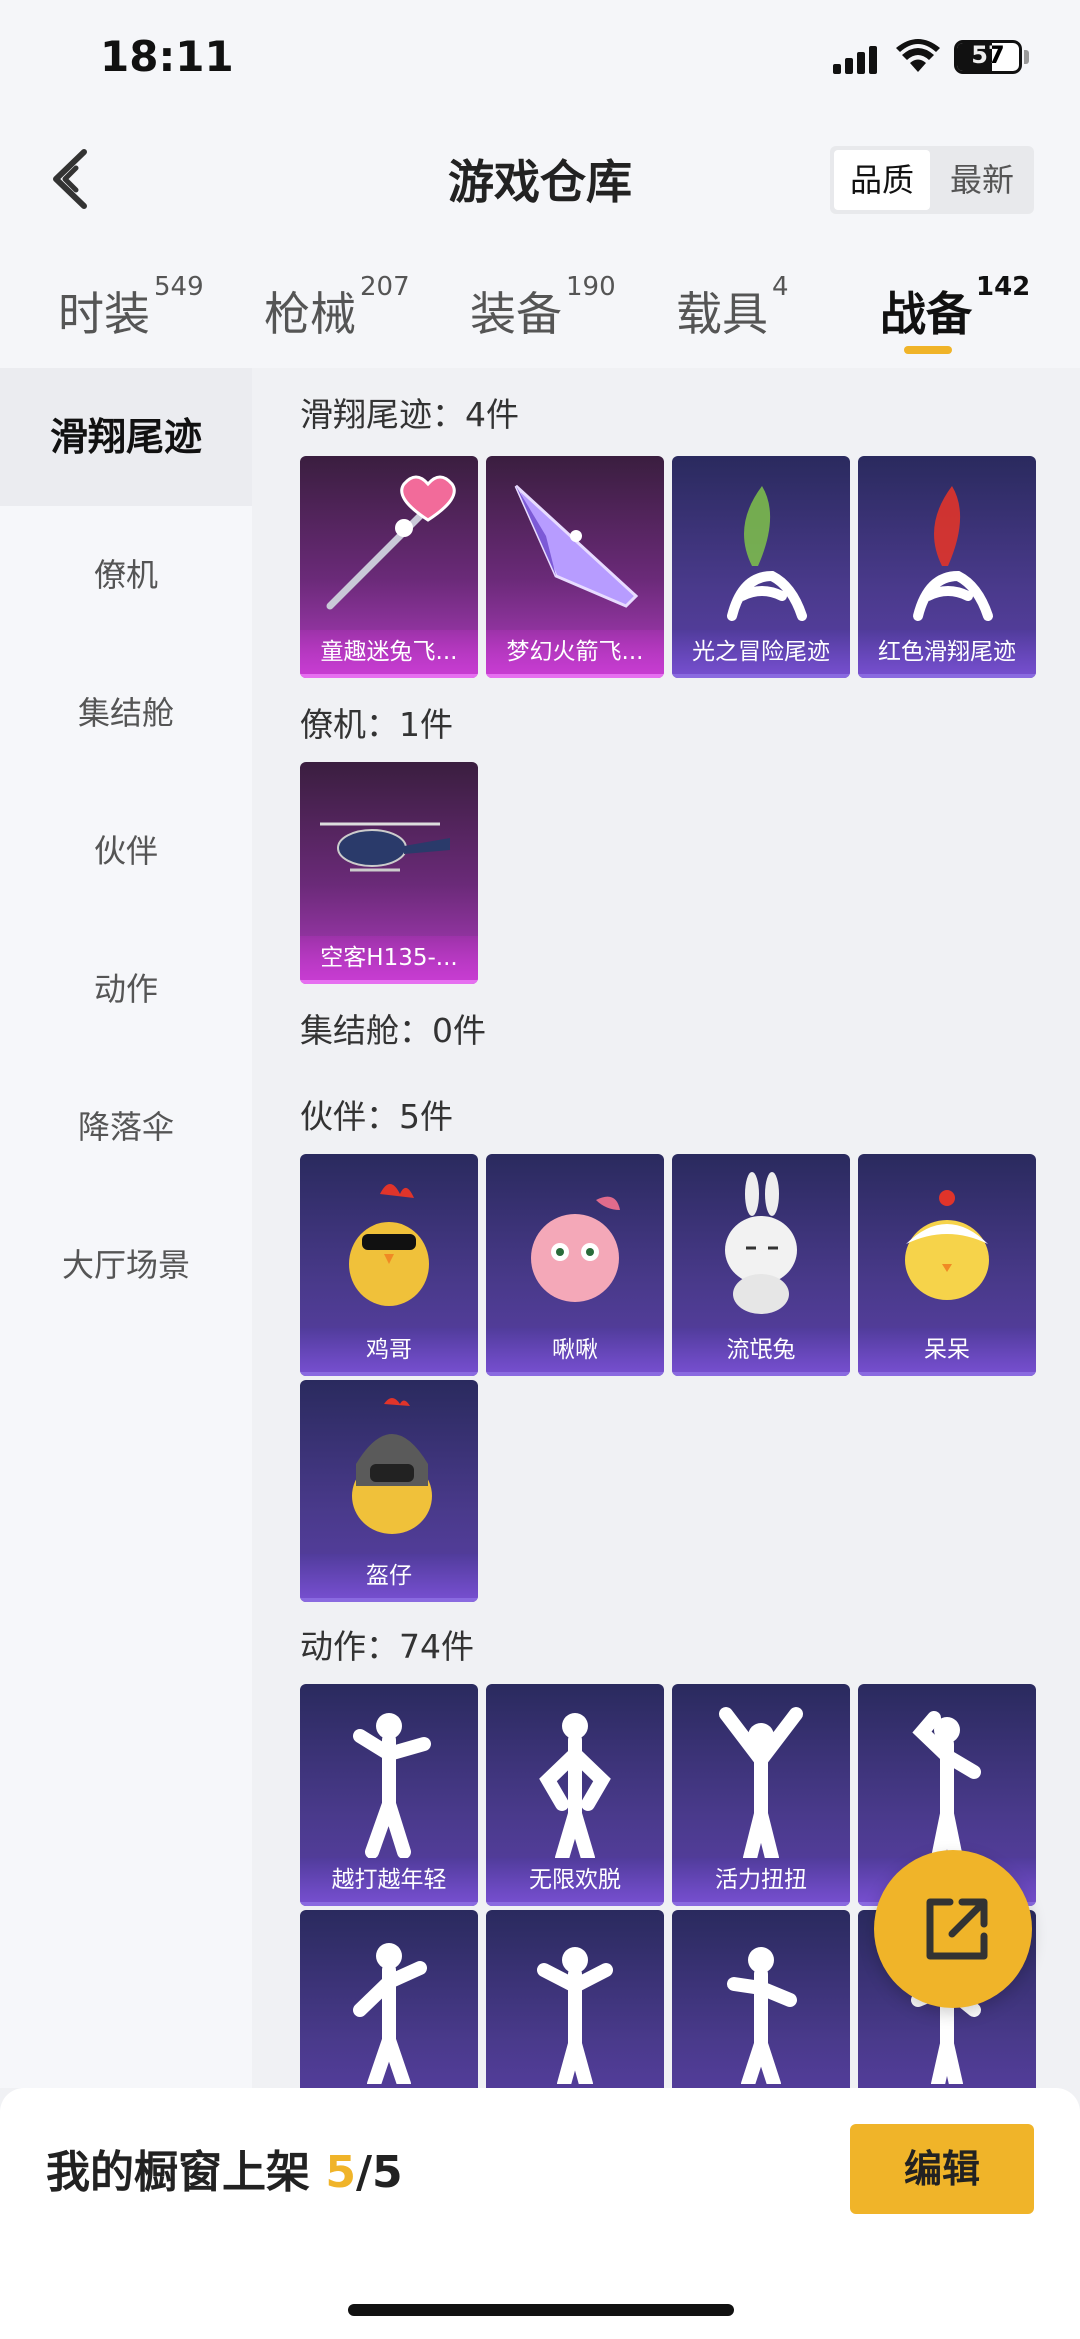 Image resolution: width=1080 pixels, height=2339 pixels. Describe the element at coordinates (126, 989) in the screenshot. I see `sidebar-item-emote: 动作` at that location.